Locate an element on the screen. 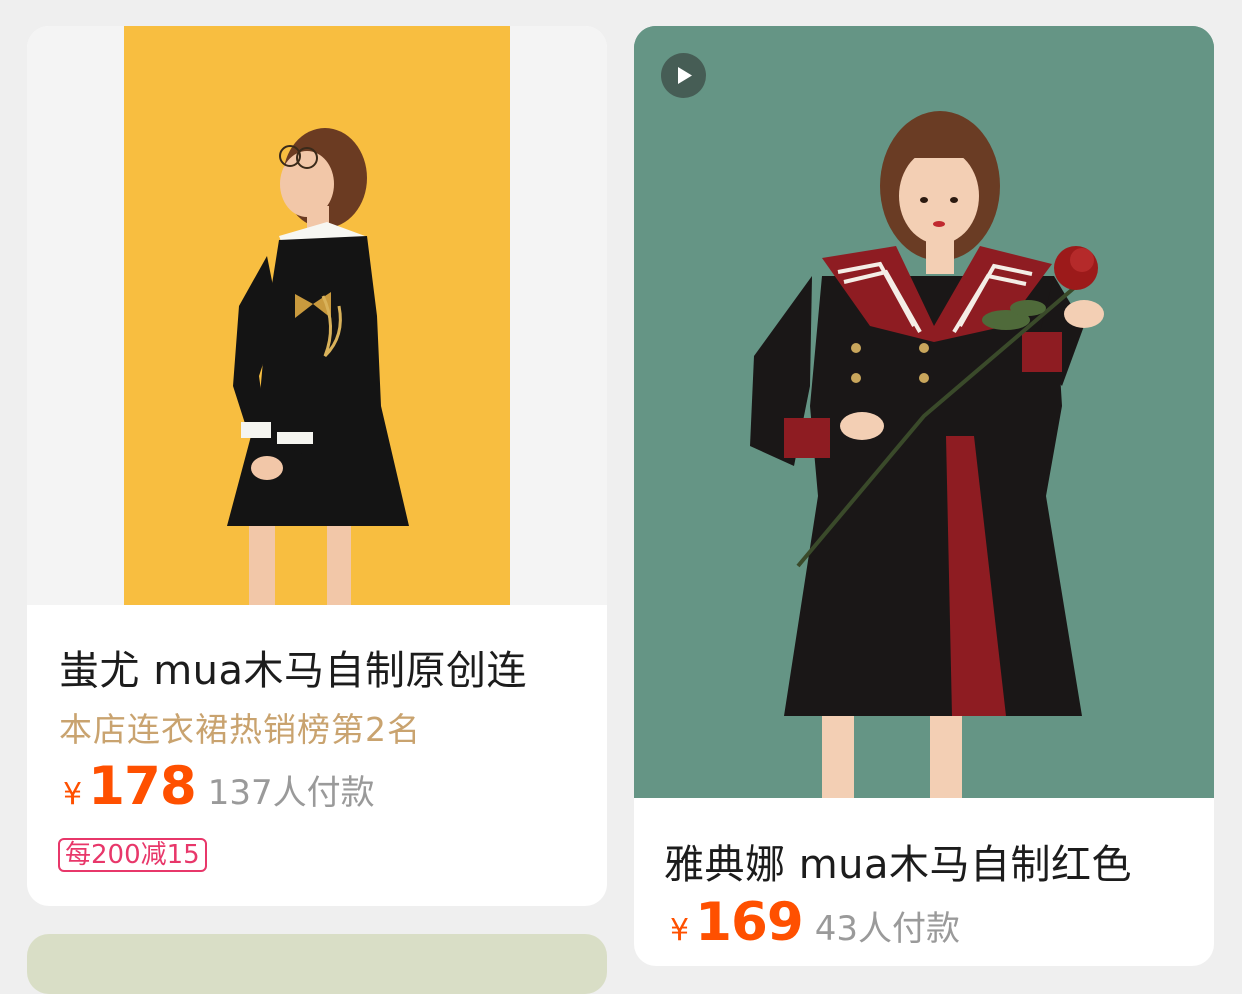  sales-rank-text: 本店连衣裙热销榜第2名 is located at coordinates (240, 727).